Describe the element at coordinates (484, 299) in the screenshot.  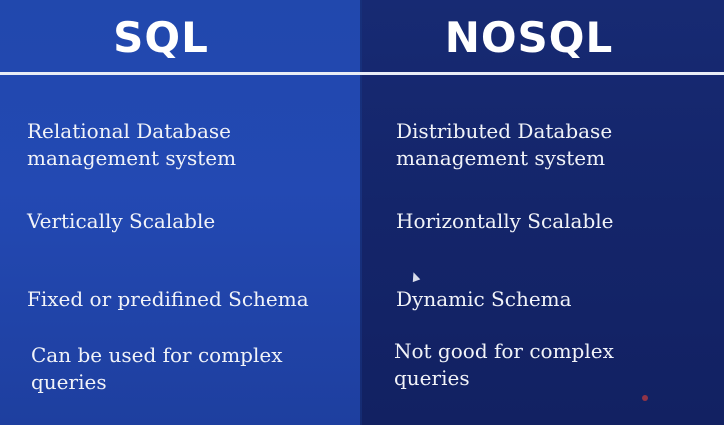
I see `nosql-row-schema: Dynamic Schema` at that location.